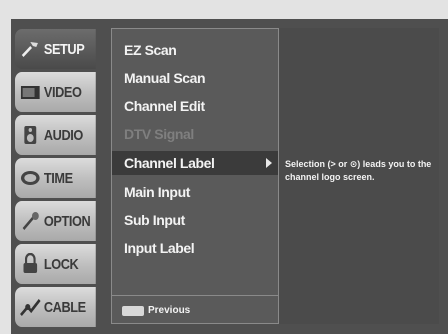 The width and height of the screenshot is (448, 334). I want to click on option-icon, so click(30, 221).